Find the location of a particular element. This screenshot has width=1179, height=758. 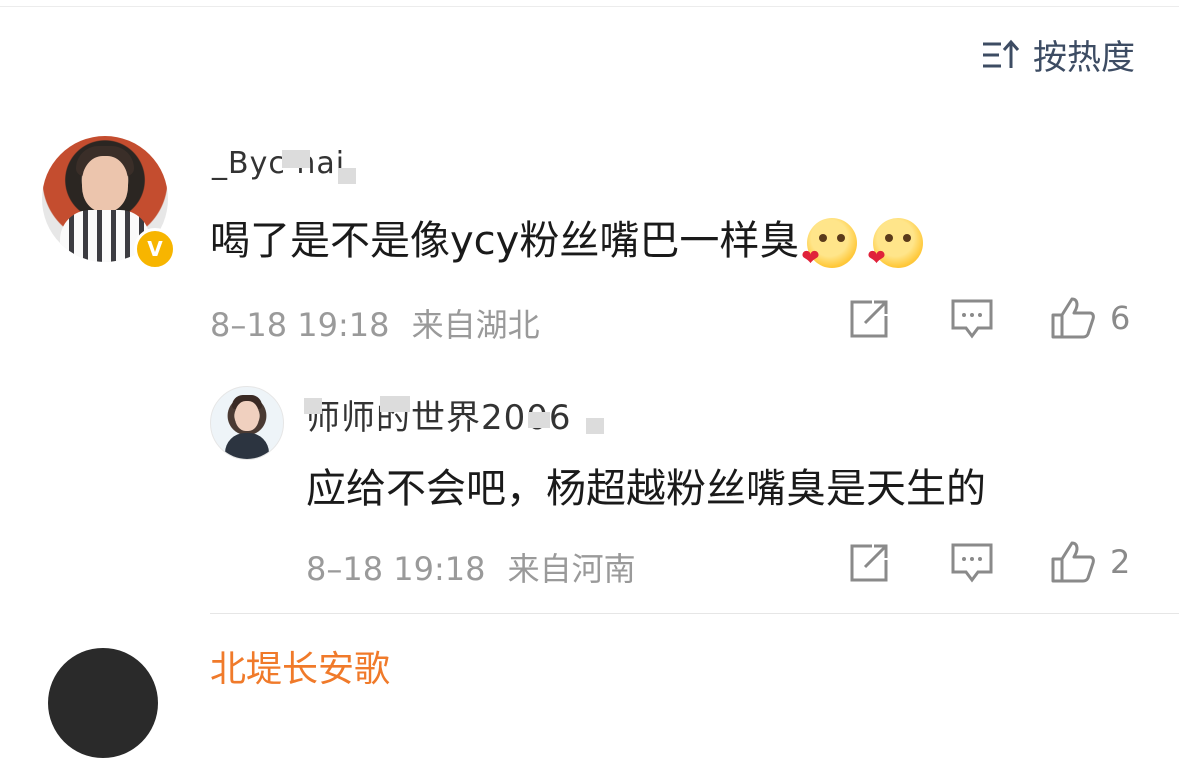

reply-meta: 8–18 19:18 来自河南 is located at coordinates (471, 567).